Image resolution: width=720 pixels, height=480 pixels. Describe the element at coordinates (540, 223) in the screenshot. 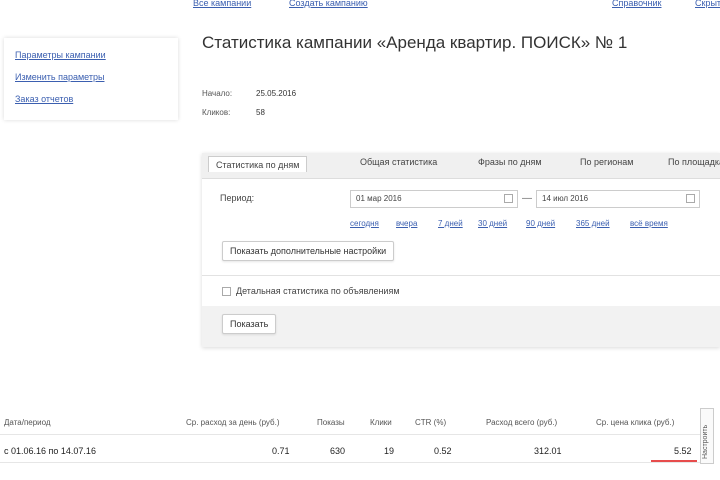

I see `quick-90-days: 90 дней` at that location.